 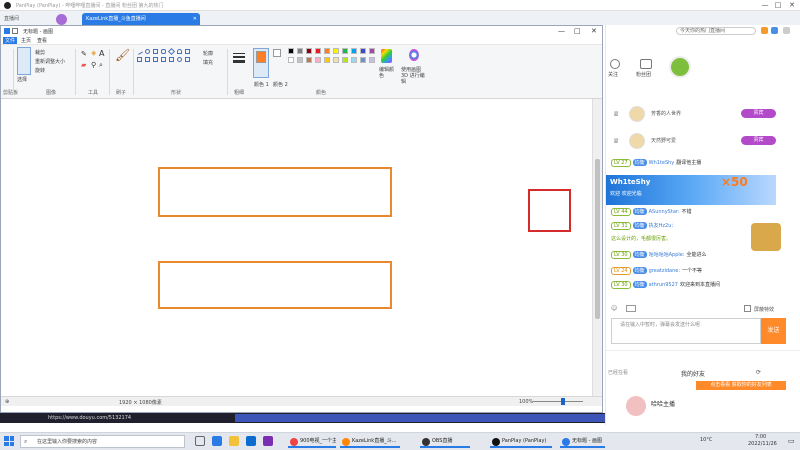 What do you see at coordinates (758, 372) in the screenshot?
I see `refresh-icon: ⟳` at bounding box center [758, 372].